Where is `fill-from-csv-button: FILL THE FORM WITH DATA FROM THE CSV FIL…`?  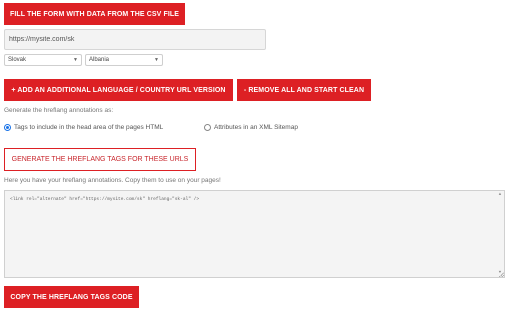
fill-from-csv-button: FILL THE FORM WITH DATA FROM THE CSV FIL… is located at coordinates (94, 14).